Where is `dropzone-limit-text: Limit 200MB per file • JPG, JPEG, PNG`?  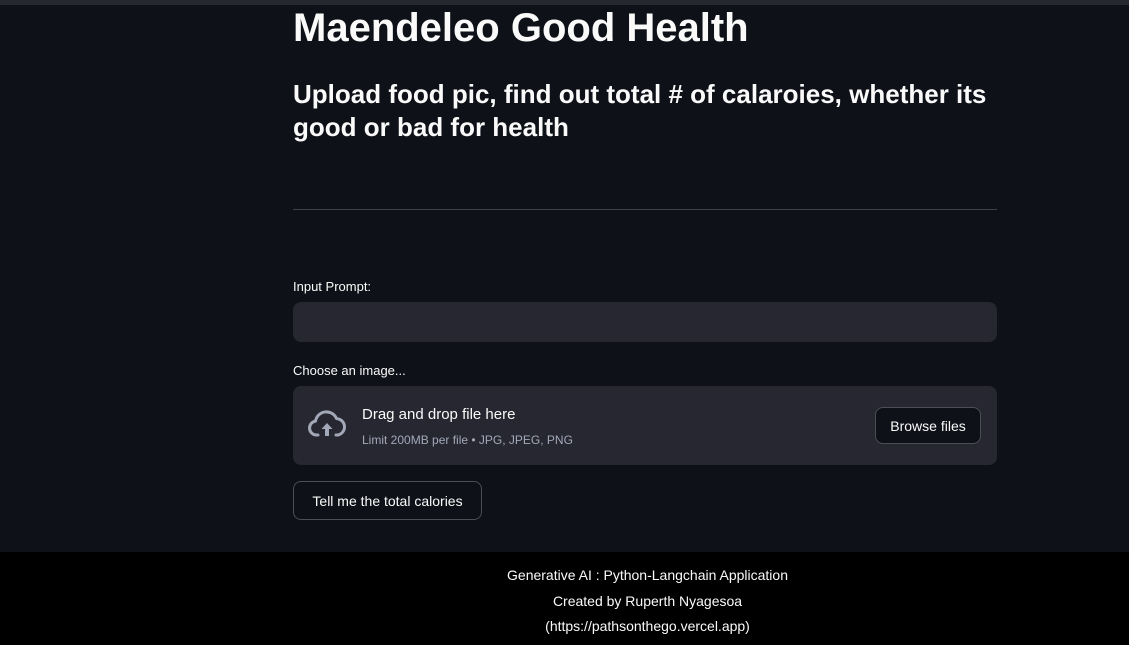 dropzone-limit-text: Limit 200MB per file • JPG, JPEG, PNG is located at coordinates (467, 440).